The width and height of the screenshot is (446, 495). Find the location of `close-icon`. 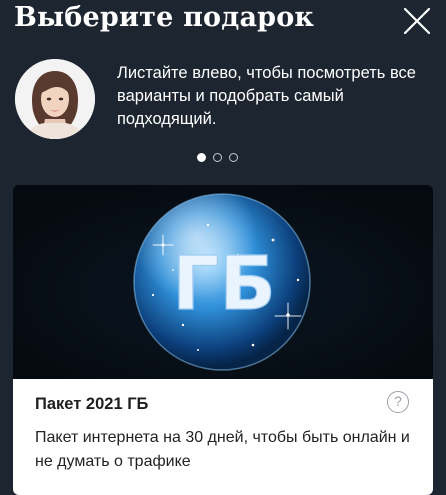

close-icon is located at coordinates (417, 21).